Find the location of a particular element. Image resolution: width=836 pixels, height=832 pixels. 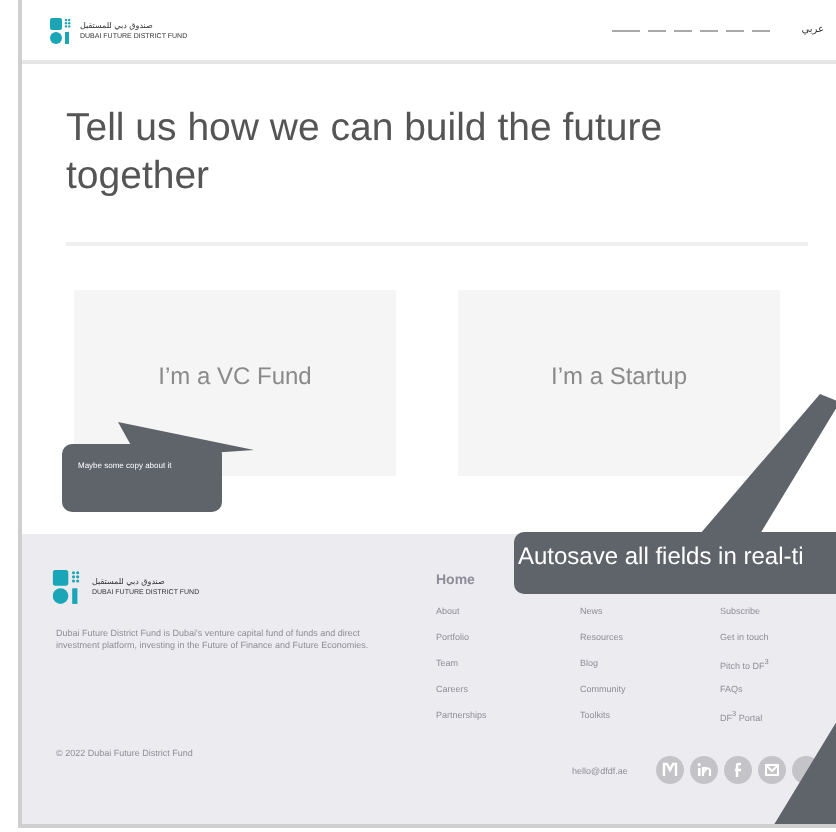

linkedin-icon is located at coordinates (703, 770).